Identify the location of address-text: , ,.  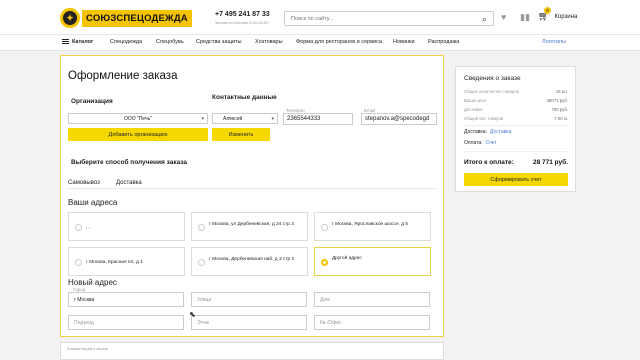
(88, 227).